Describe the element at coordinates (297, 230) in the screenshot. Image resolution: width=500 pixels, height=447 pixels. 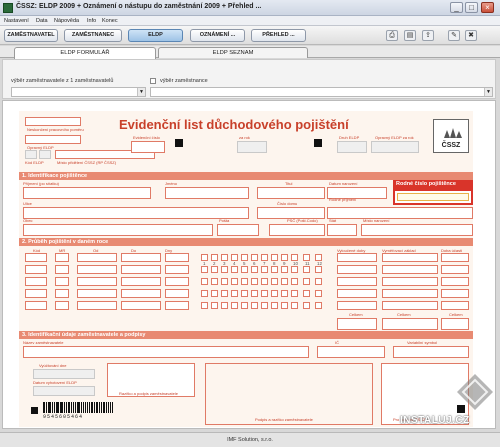
I see `postal-code-field` at that location.